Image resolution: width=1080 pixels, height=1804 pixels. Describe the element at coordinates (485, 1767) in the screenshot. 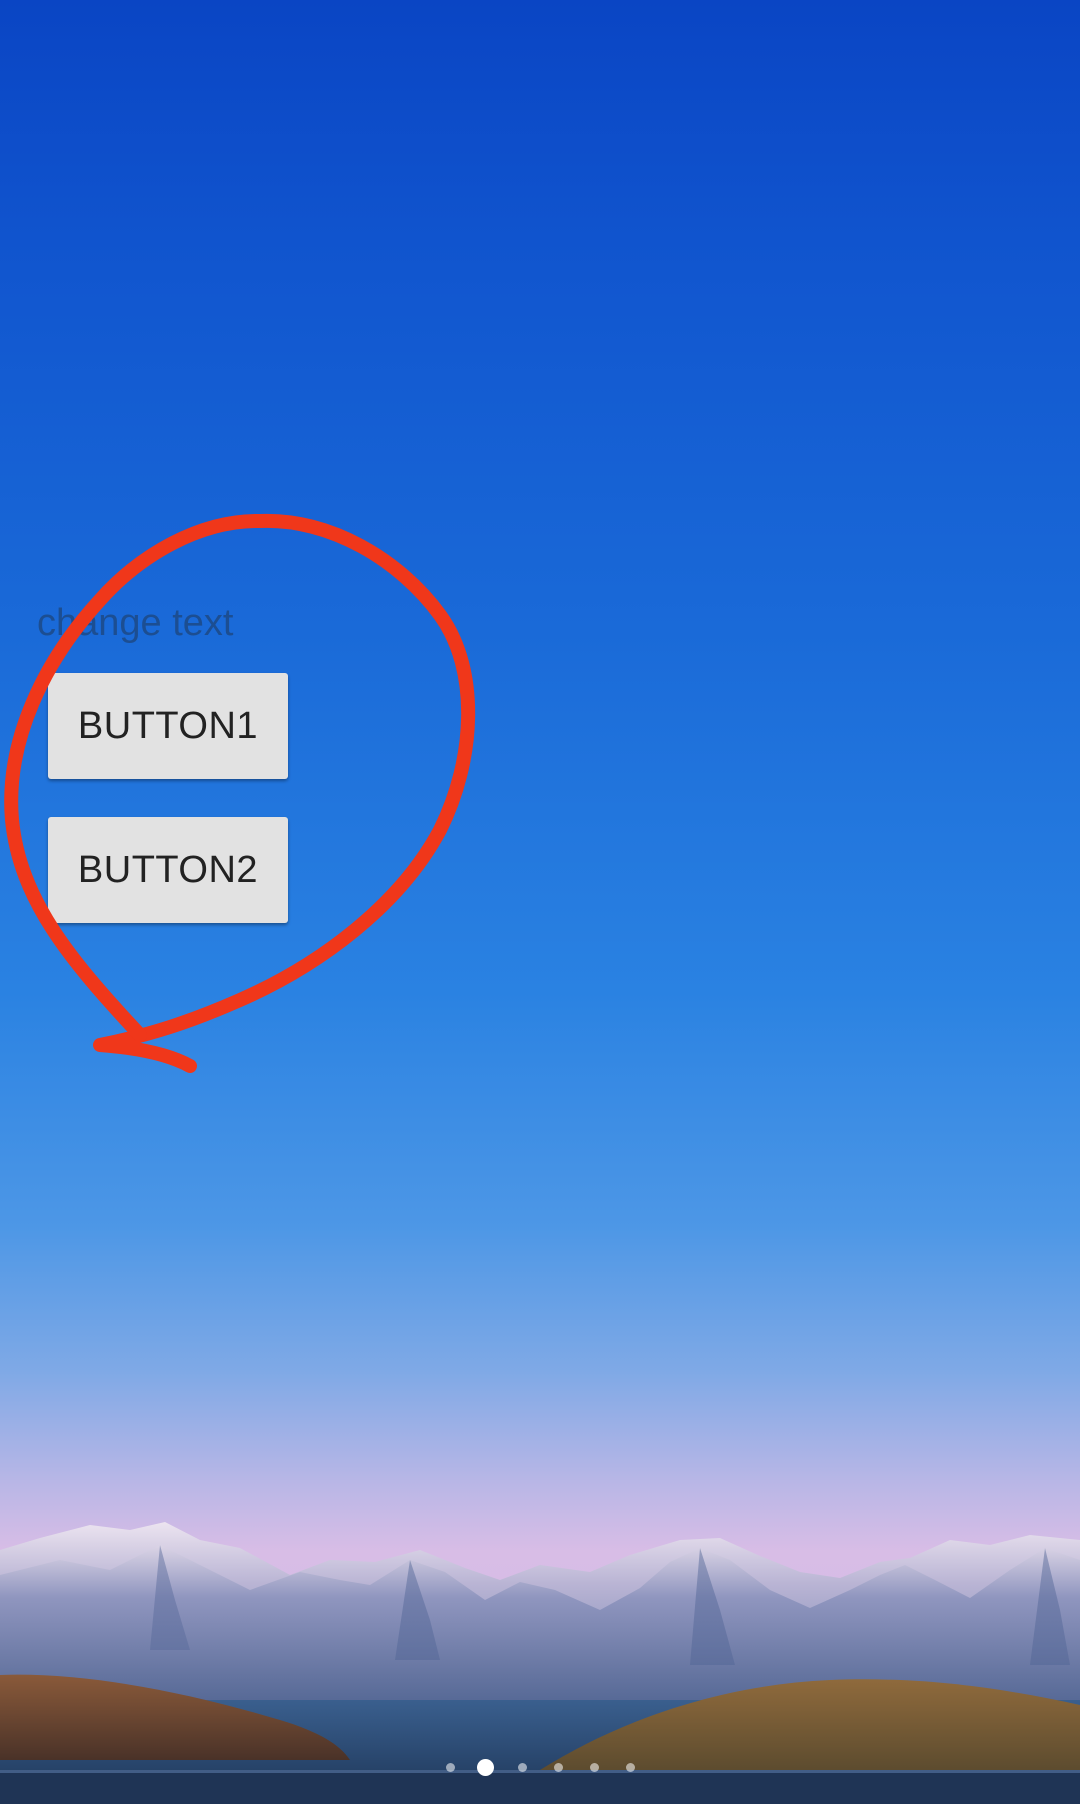

I see `page-dot-active` at that location.